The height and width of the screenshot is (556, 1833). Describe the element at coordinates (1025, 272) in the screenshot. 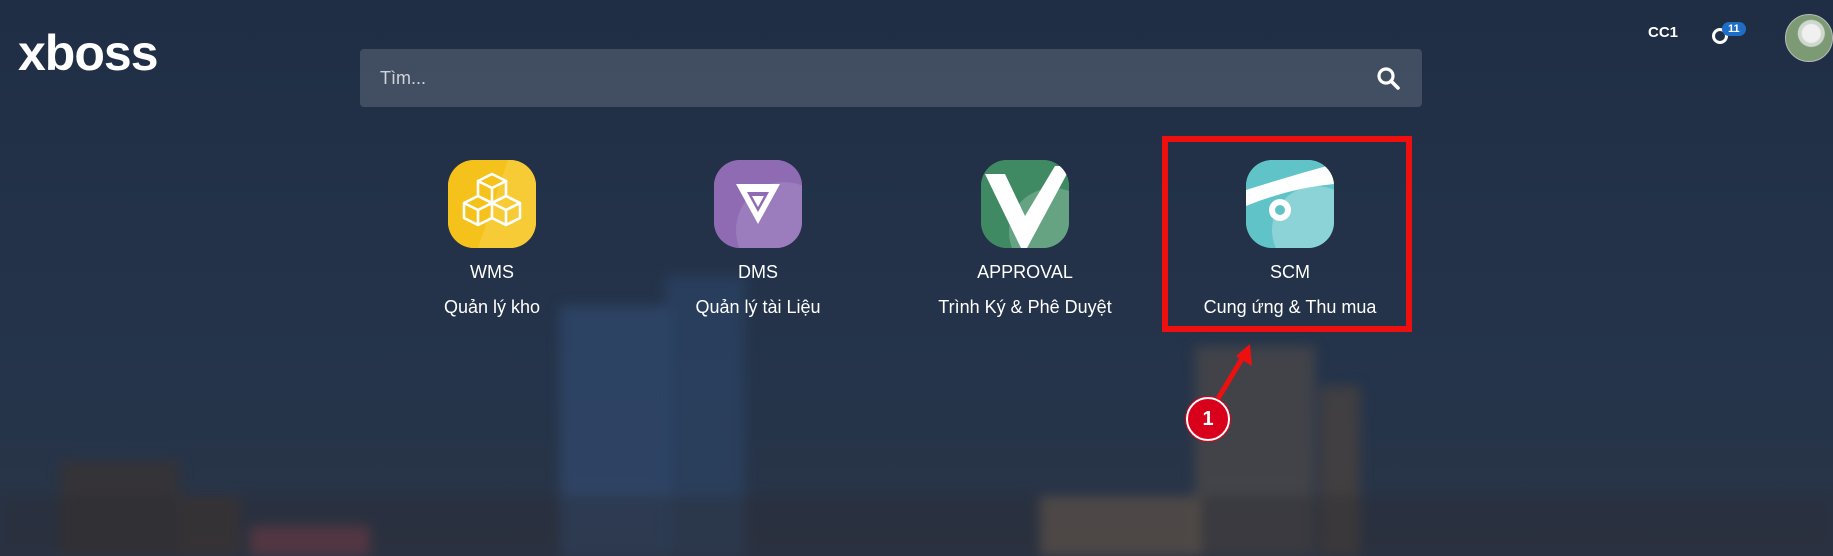

I see `app-name: APPROVAL` at that location.